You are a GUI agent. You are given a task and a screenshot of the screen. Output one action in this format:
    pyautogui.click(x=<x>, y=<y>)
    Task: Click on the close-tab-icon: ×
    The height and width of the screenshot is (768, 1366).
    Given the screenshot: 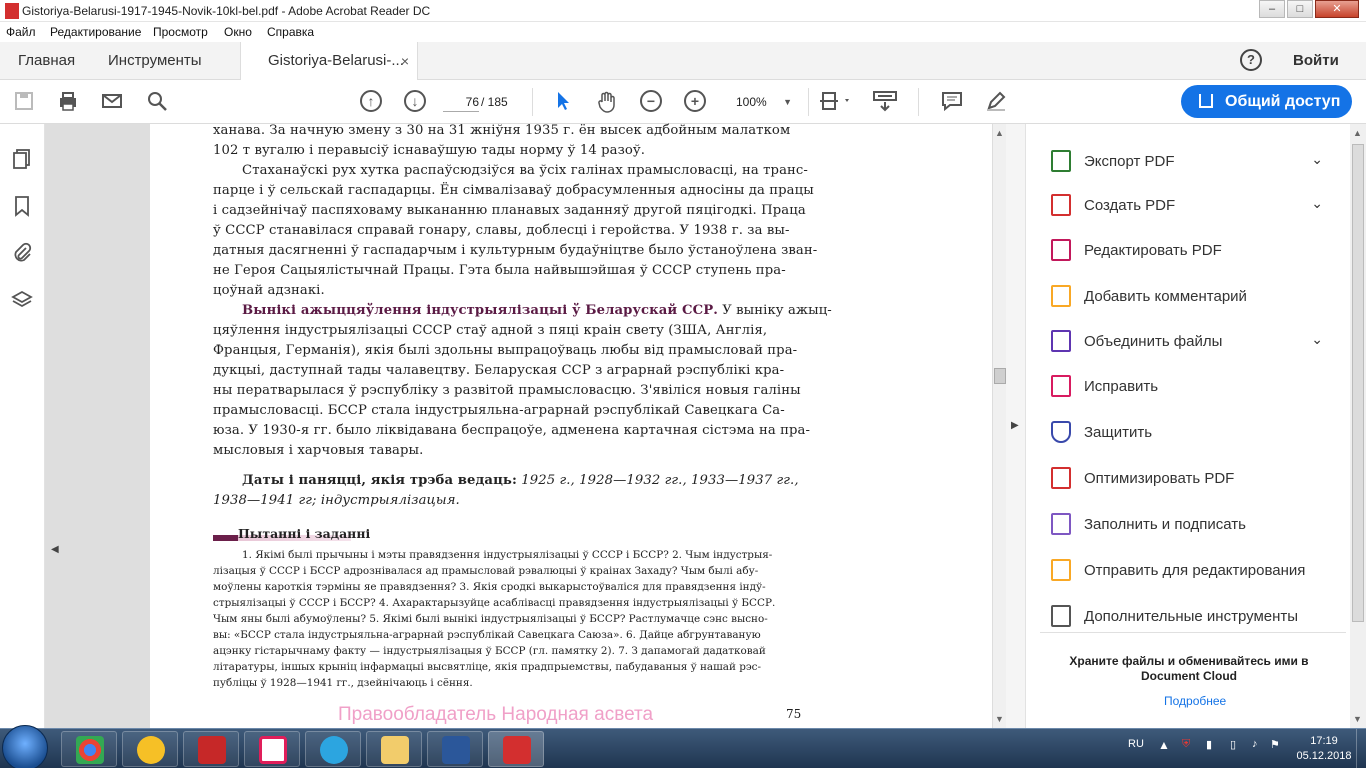 What is the action you would take?
    pyautogui.click(x=405, y=61)
    